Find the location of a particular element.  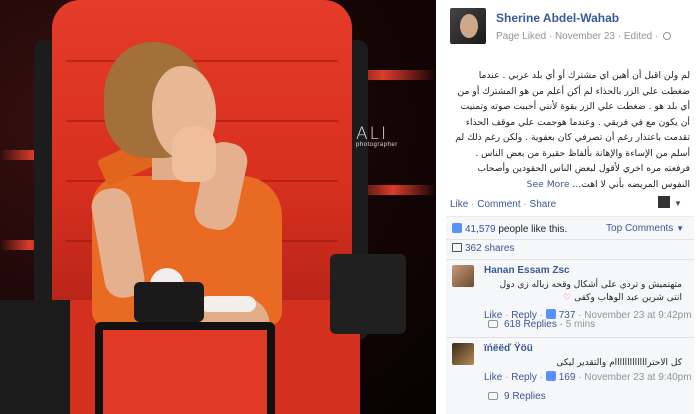

heart-icon: ♡ is located at coordinates (567, 298).